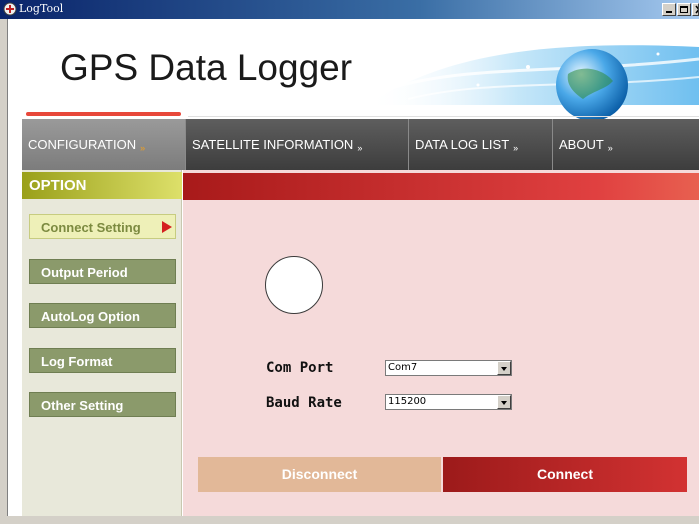  I want to click on com-port-label: Com Port, so click(300, 368).